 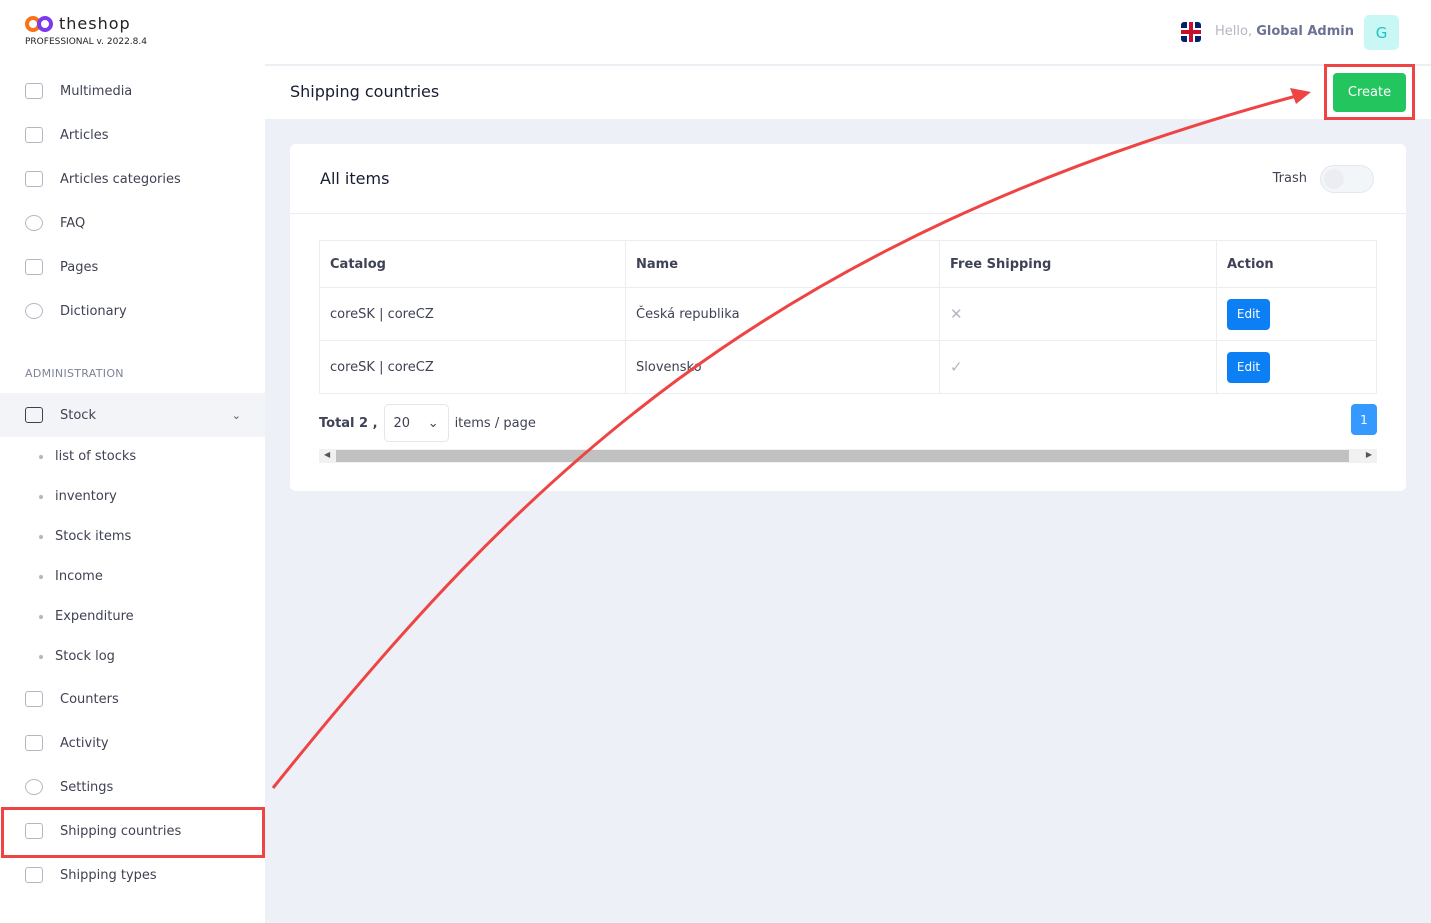 I want to click on sidebar-subitem-stock-items: Stock items, so click(x=85, y=536).